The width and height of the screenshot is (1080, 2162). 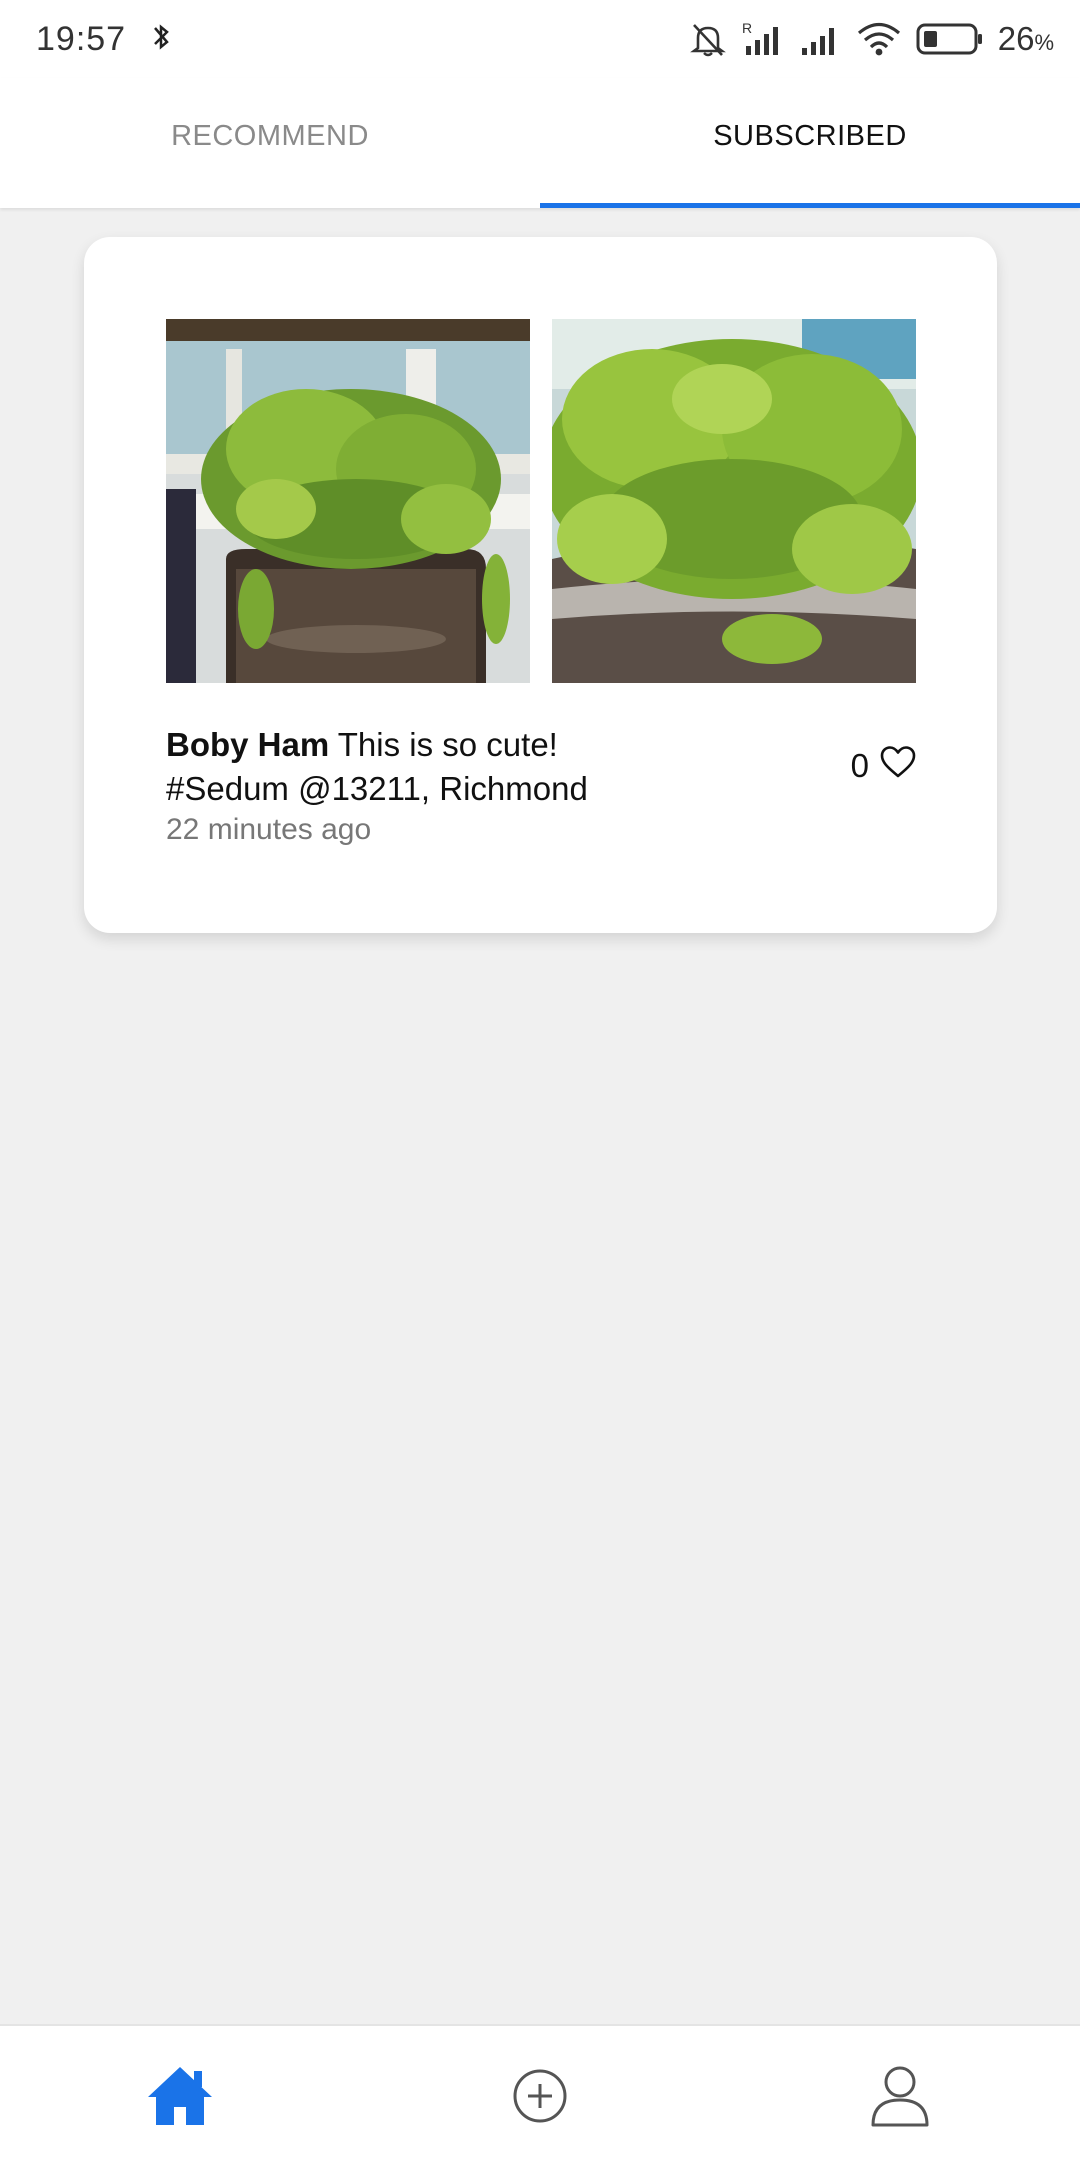 I want to click on nav-add-post, so click(x=540, y=2094).